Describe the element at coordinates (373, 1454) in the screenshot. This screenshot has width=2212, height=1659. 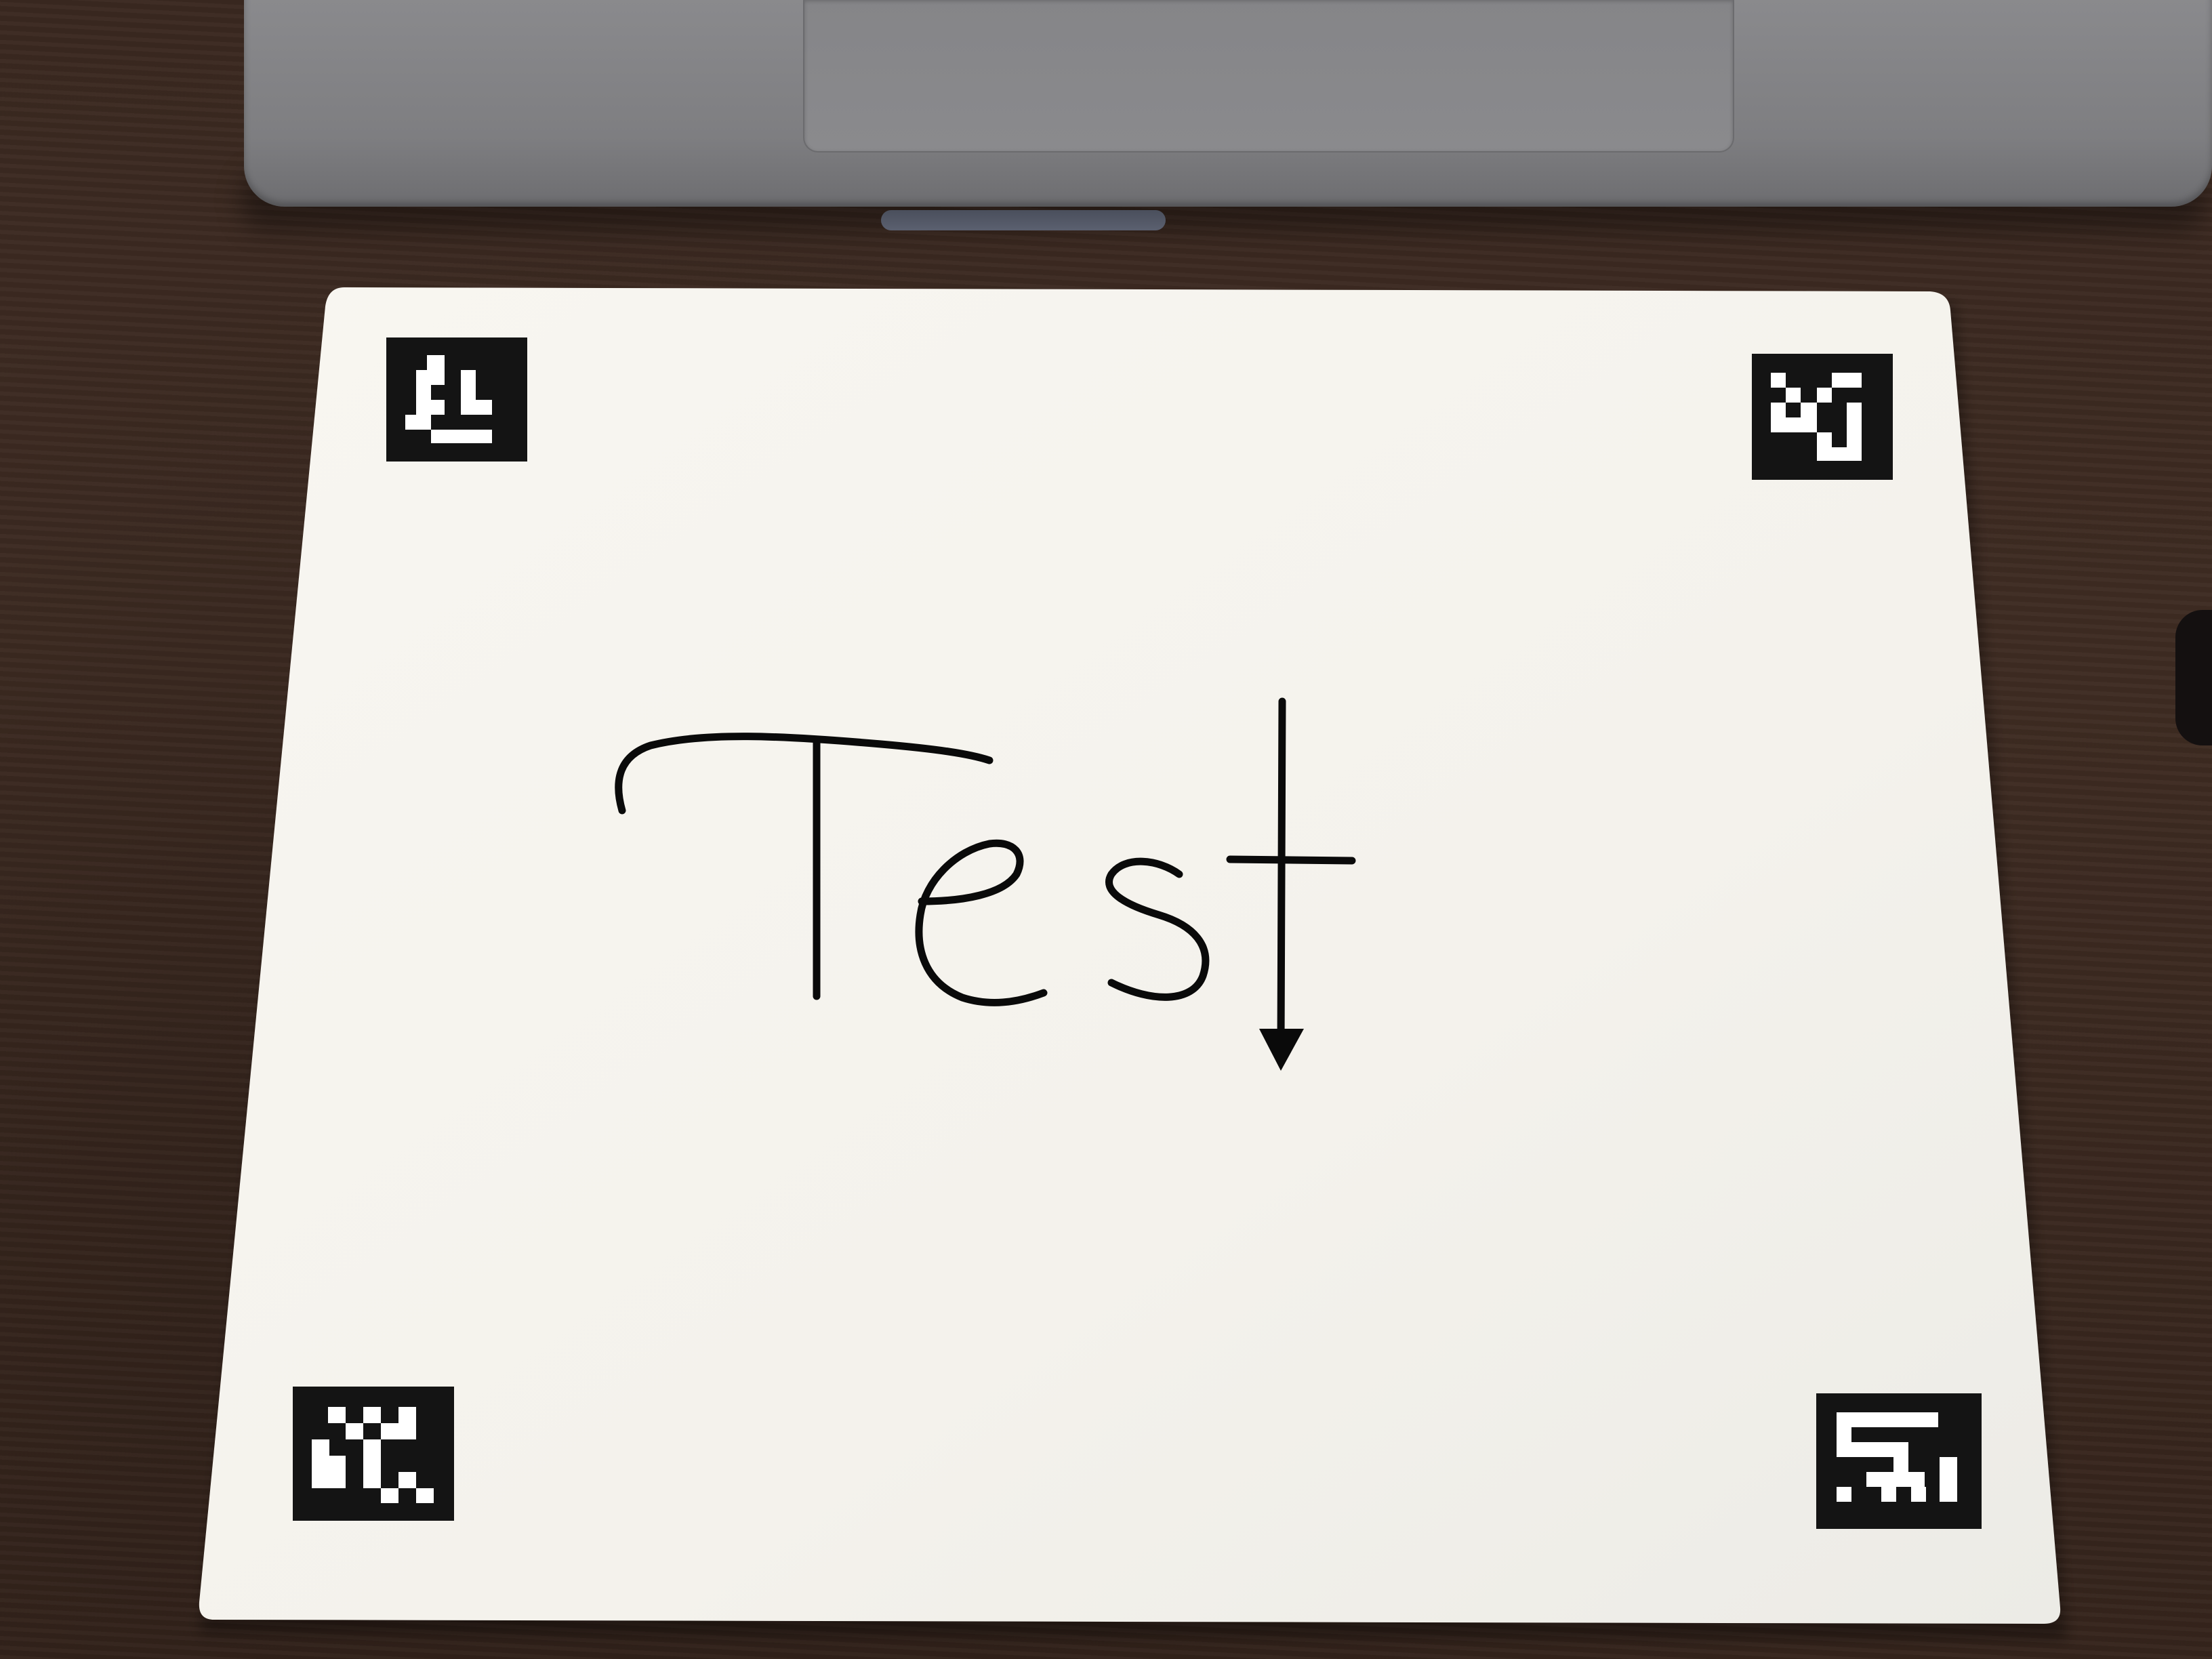
I see `marker-bottom-left` at that location.